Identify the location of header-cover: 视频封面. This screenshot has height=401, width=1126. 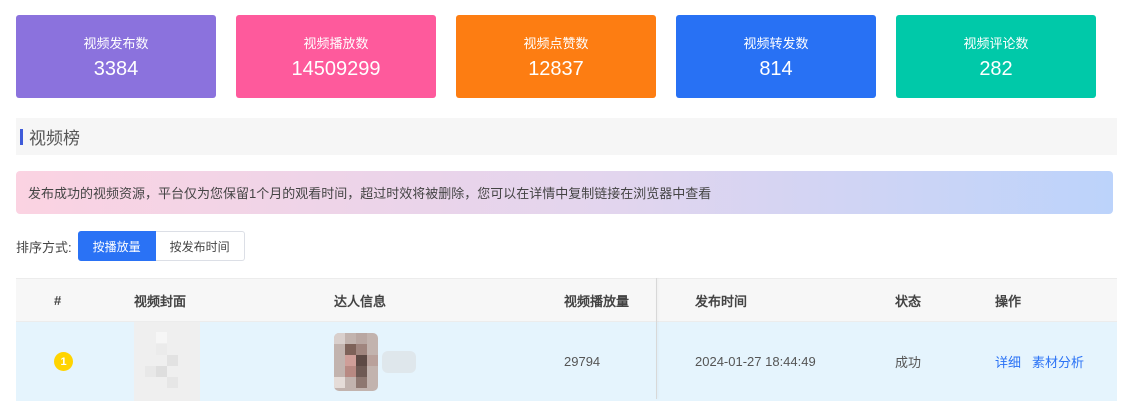
(160, 301).